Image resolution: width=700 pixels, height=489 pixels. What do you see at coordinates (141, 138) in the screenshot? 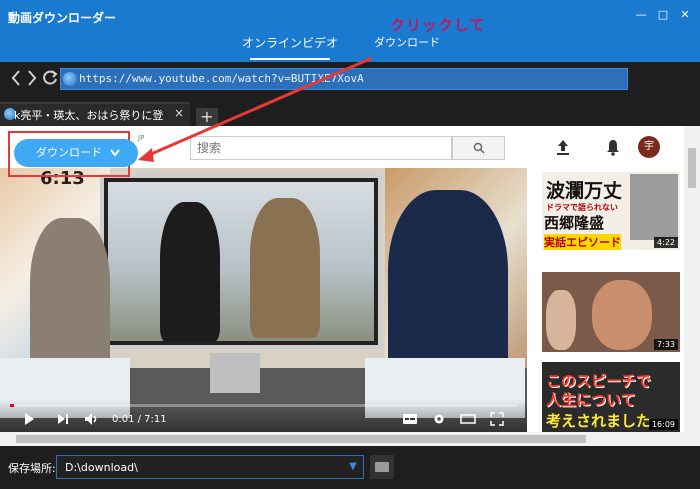
I see `site-logo-region: JP` at bounding box center [141, 138].